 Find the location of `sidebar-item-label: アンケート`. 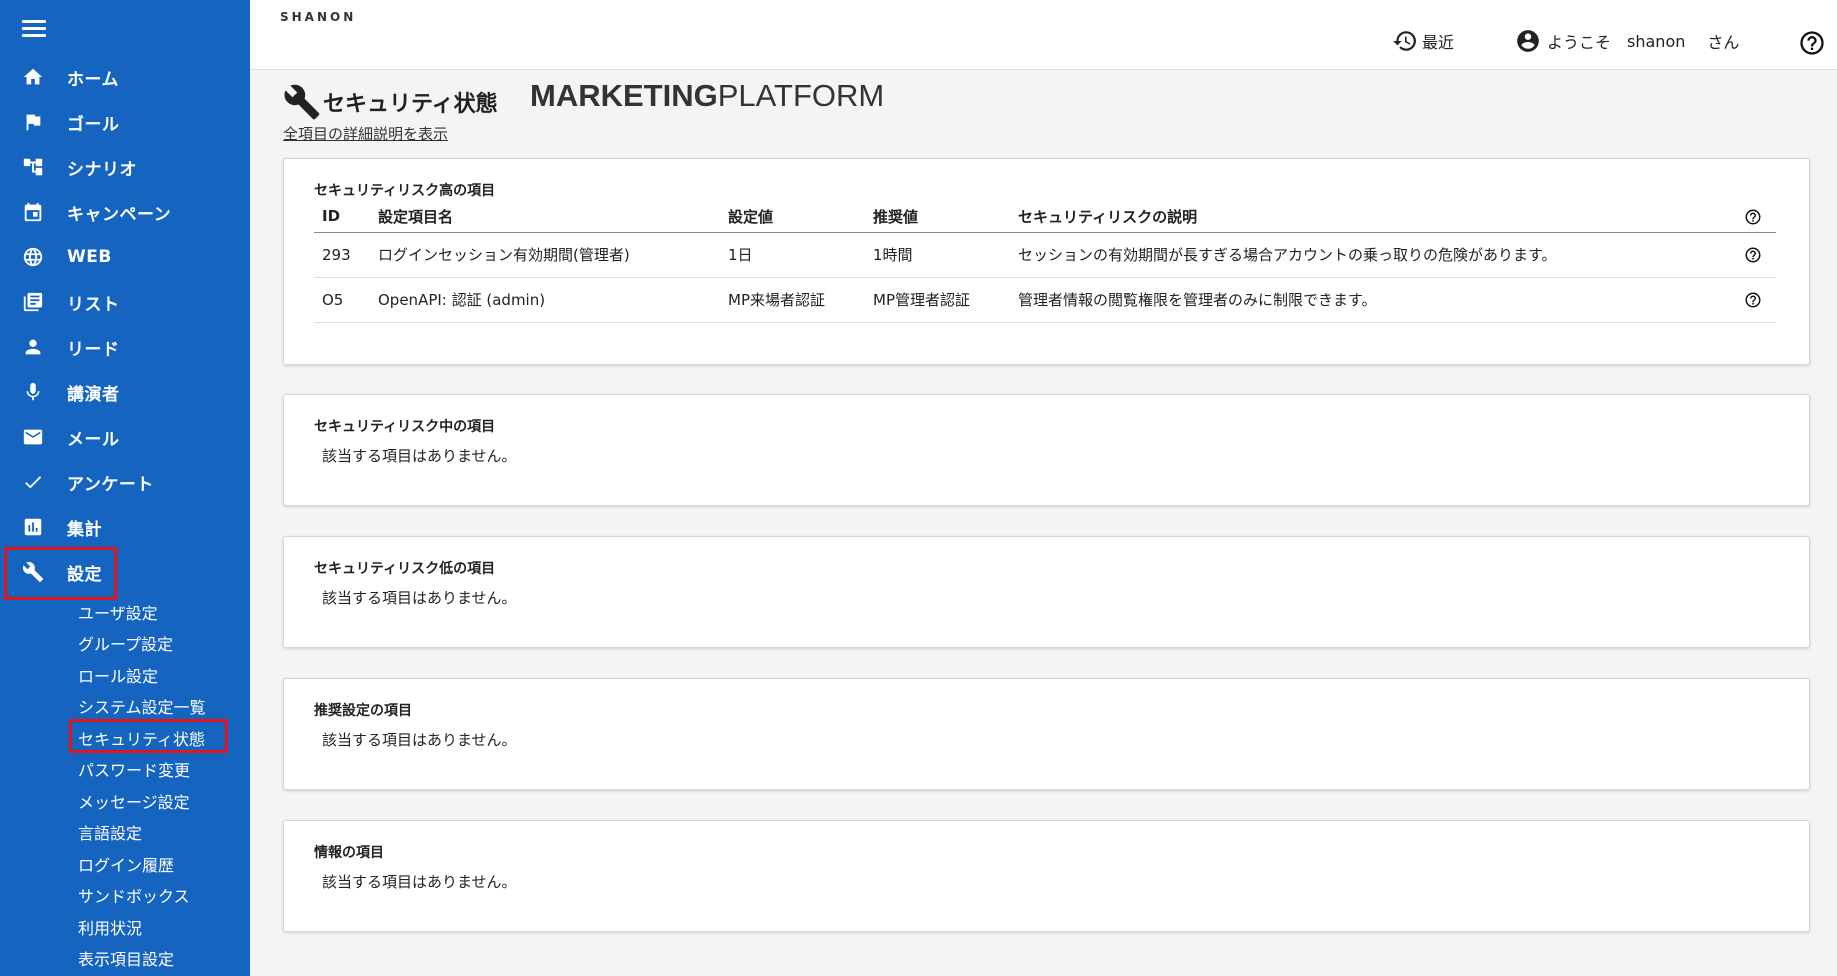

sidebar-item-label: アンケート is located at coordinates (110, 484).